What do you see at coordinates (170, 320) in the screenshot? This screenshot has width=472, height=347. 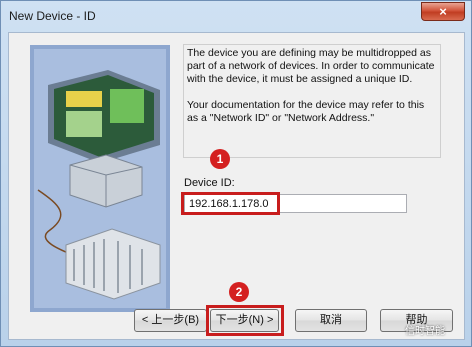 I see `back-button: < 上一步(B)` at bounding box center [170, 320].